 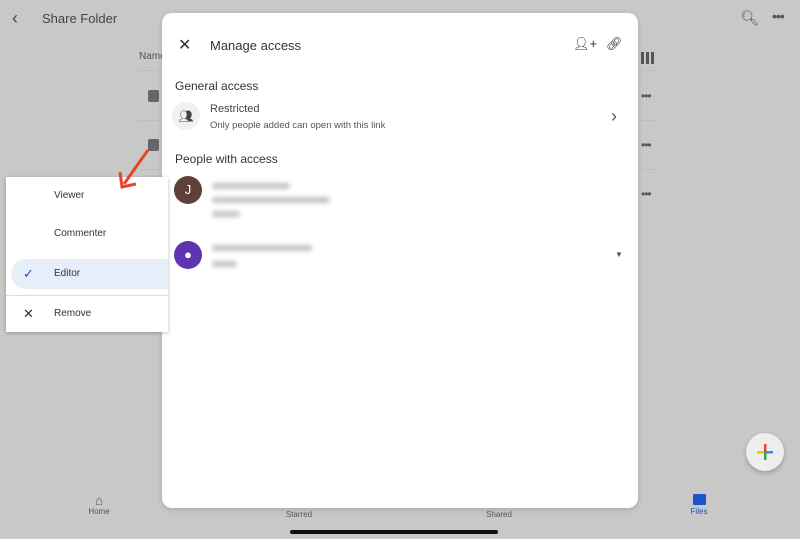 I want to click on search-icon: 🔍︎, so click(x=749, y=18).